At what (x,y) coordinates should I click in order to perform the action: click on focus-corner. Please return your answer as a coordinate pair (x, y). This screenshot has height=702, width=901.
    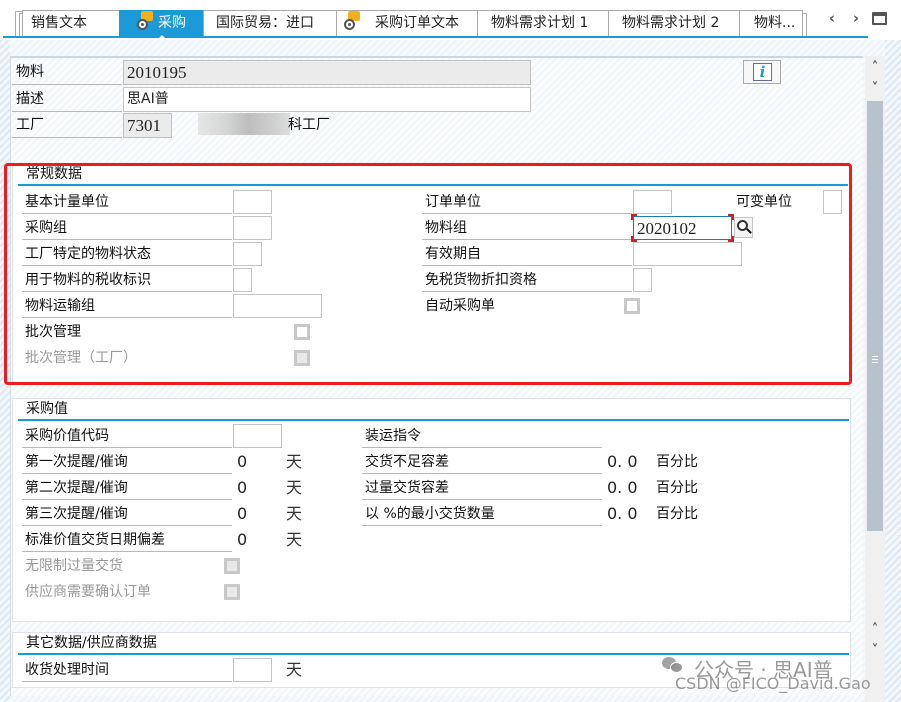
    Looking at the image, I should click on (634, 217).